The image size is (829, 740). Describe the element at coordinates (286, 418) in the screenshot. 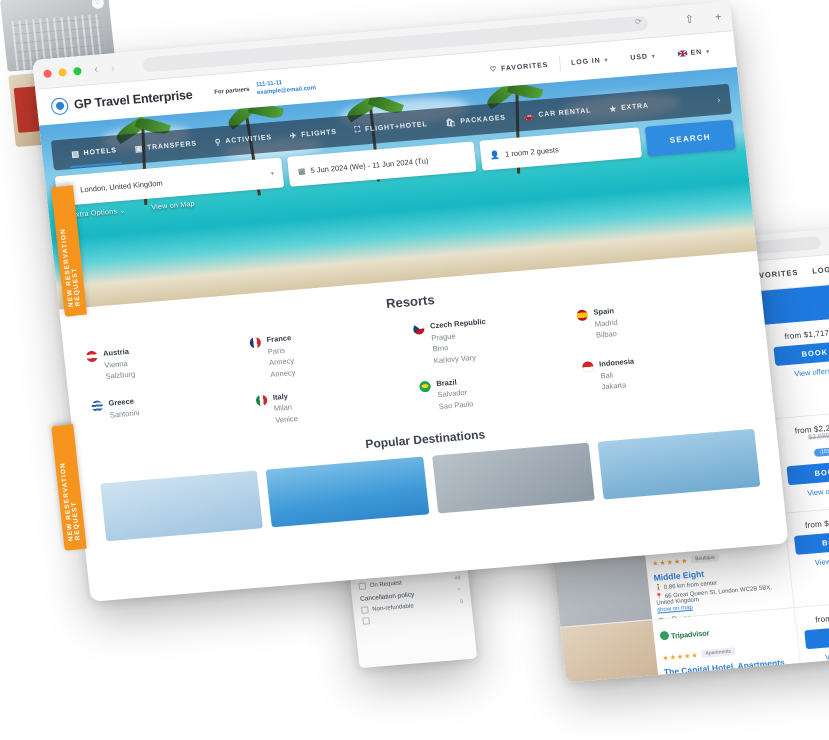

I see `city-link: Venice` at that location.